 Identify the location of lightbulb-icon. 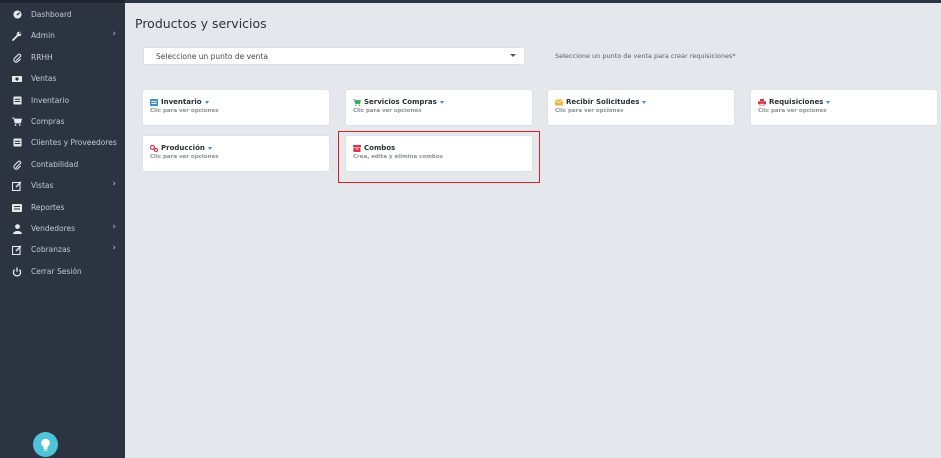
(45, 444).